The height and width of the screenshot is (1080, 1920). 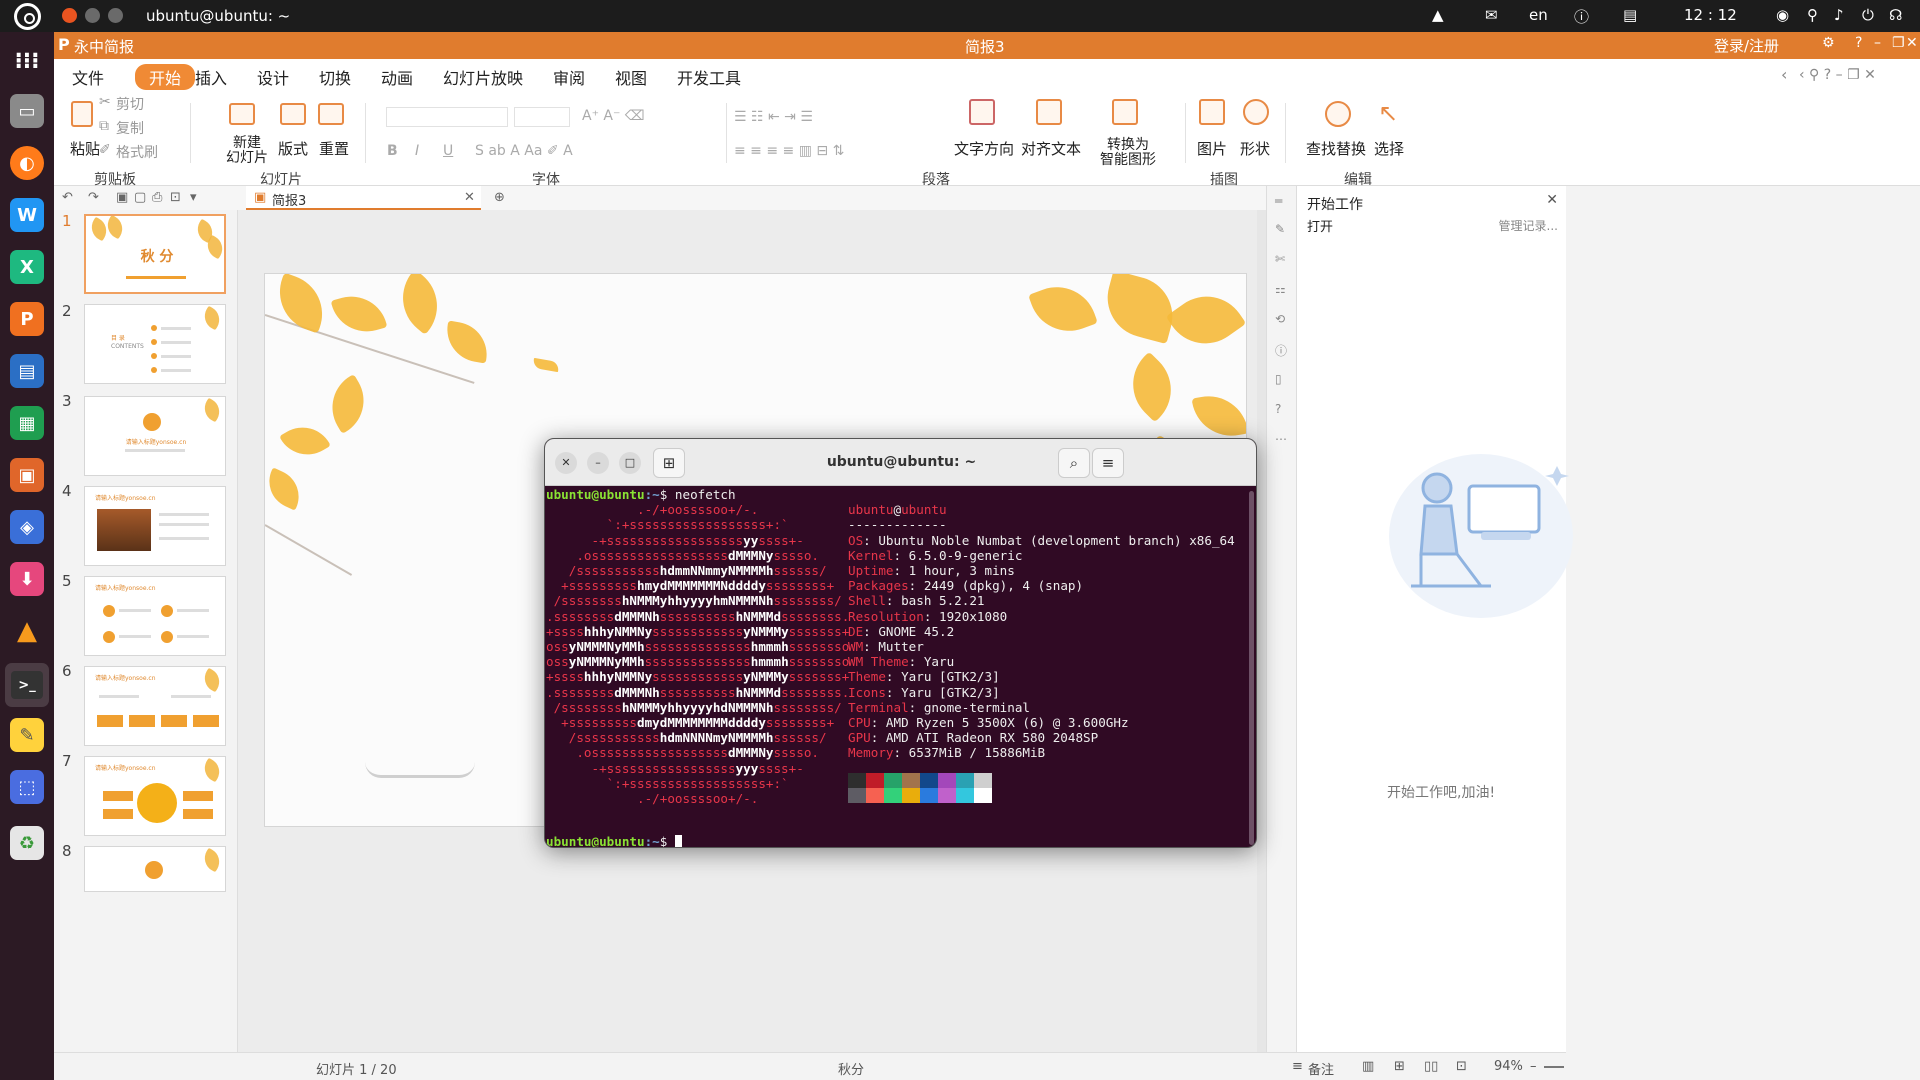 What do you see at coordinates (1278, 201) in the screenshot?
I see `collapse-icon: ═` at bounding box center [1278, 201].